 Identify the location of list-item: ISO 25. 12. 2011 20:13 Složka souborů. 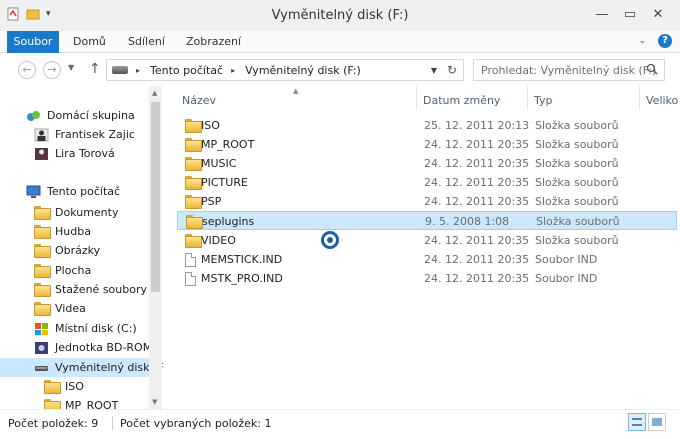
(427, 125).